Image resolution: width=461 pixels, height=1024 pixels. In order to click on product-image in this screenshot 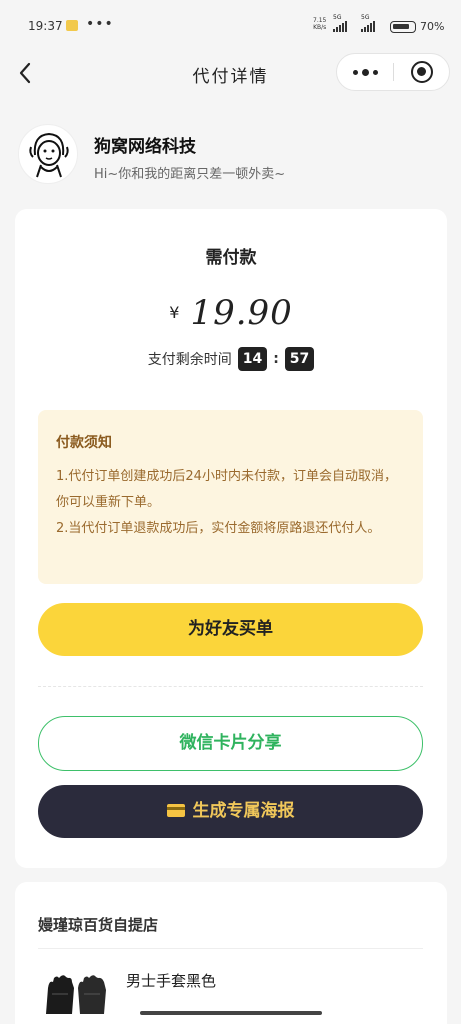, I will do `click(77, 994)`.